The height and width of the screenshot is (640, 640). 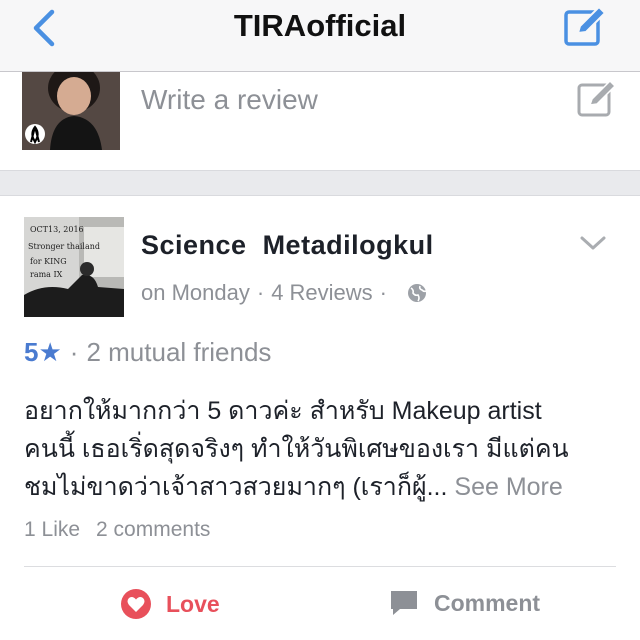 I want to click on post-meta: on Monday · 4 Reviews ·, so click(x=284, y=293).